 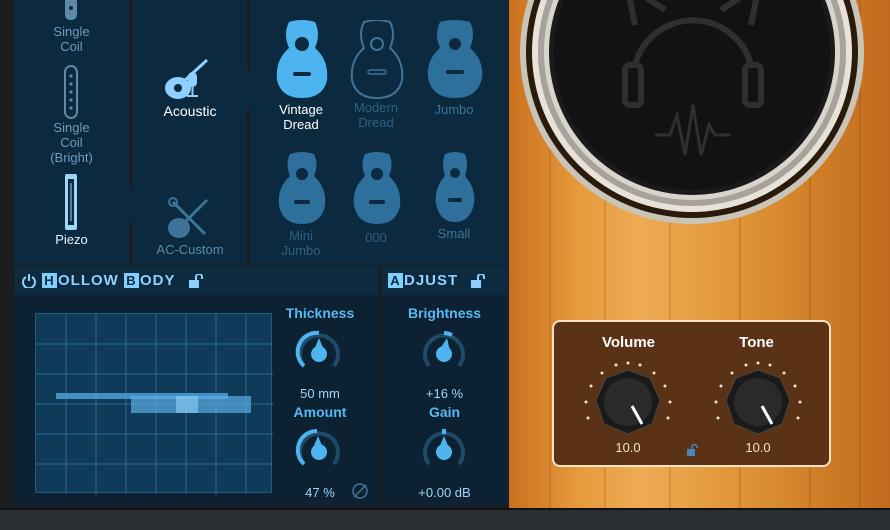 I want to click on body-label: Vintage Dread, so click(x=301, y=117).